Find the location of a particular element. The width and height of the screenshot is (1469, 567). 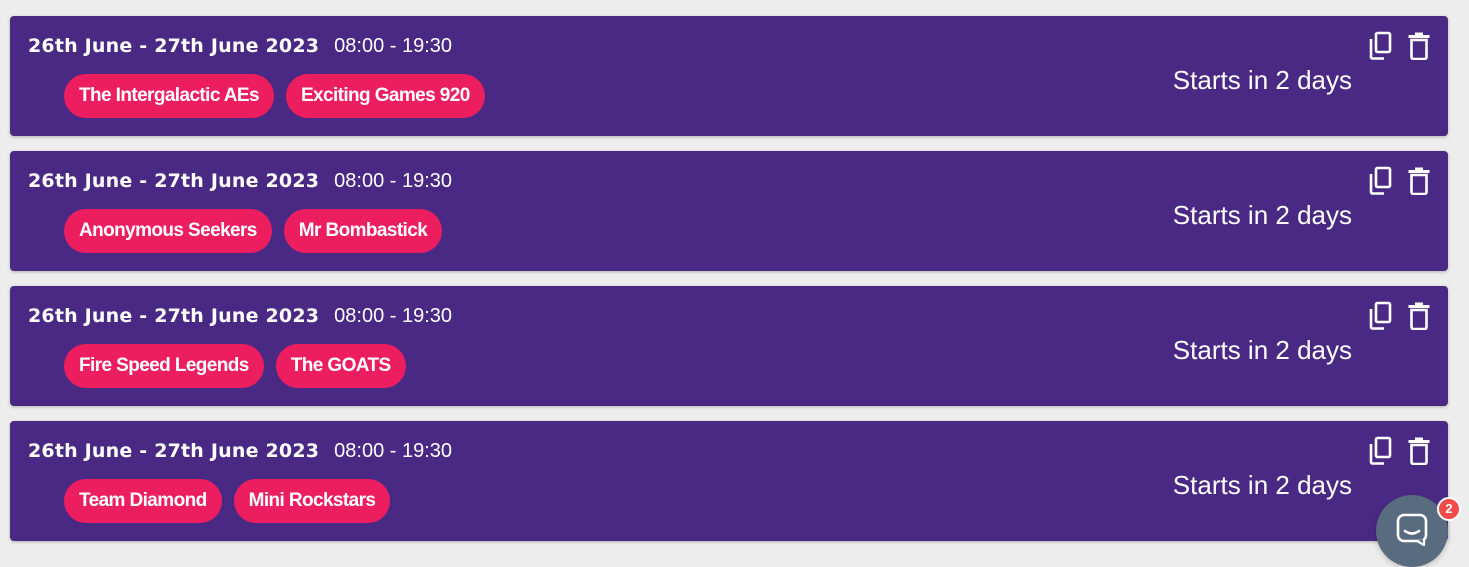

team-chips: Fire Speed Legends The GOATS is located at coordinates (235, 366).